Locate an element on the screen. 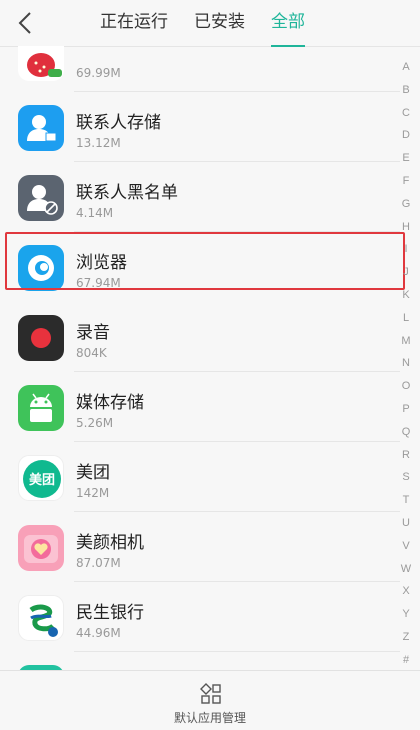 This screenshot has width=420, height=730. app-size: 5.26M is located at coordinates (95, 423).